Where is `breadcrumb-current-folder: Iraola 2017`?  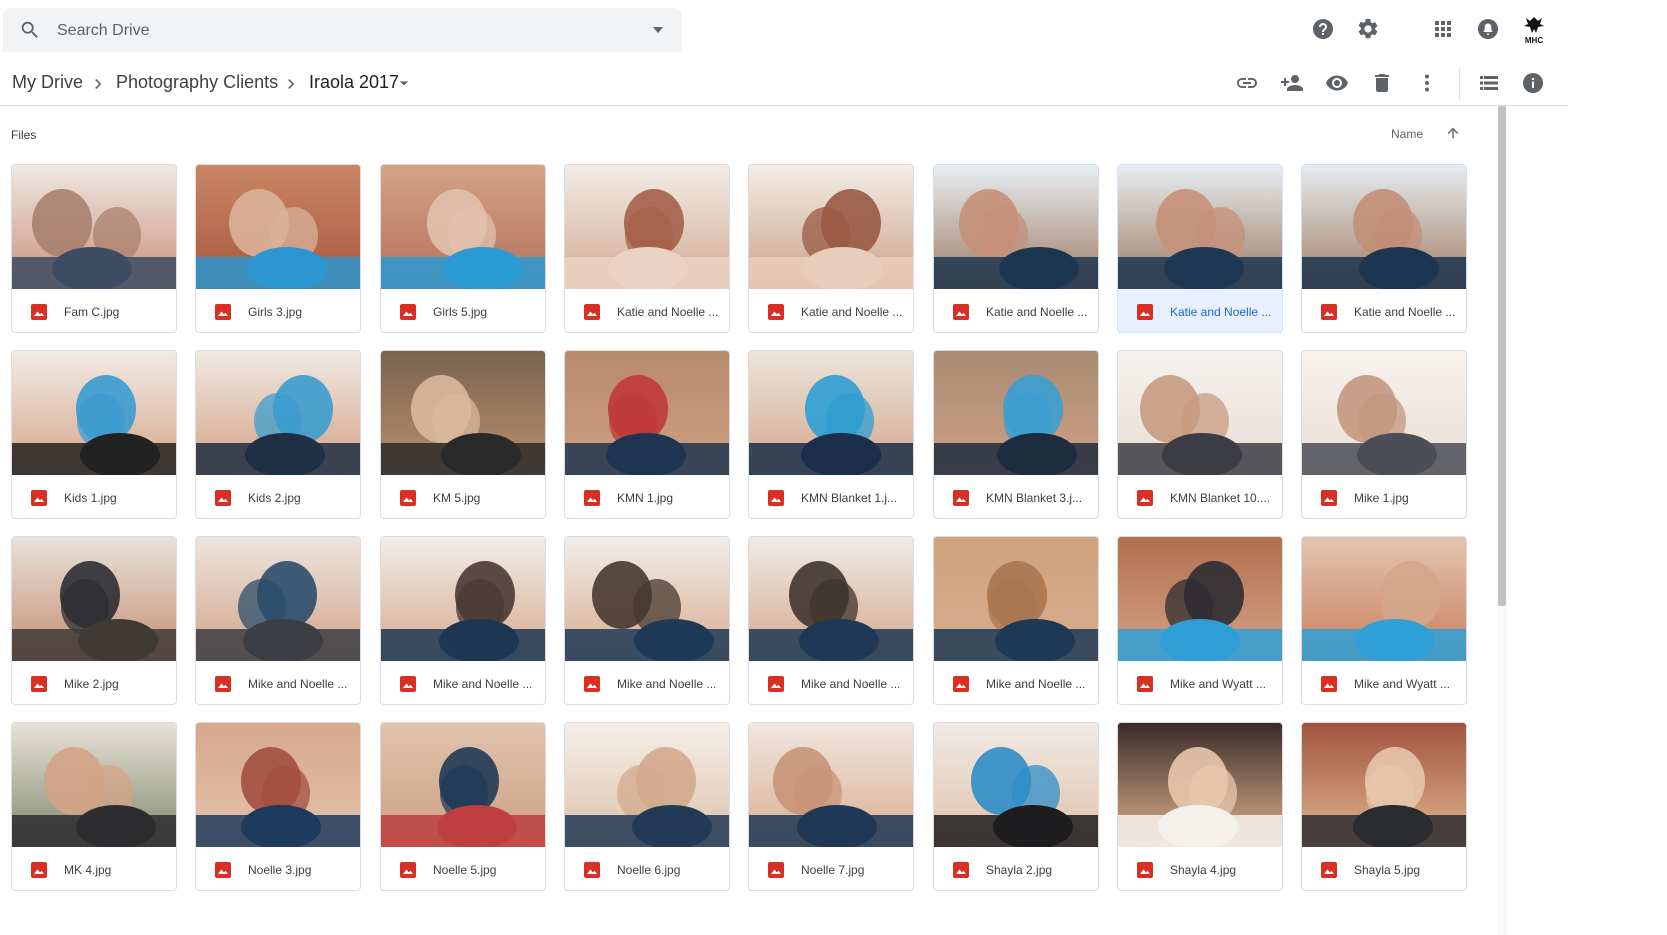
breadcrumb-current-folder: Iraola 2017 is located at coordinates (354, 82).